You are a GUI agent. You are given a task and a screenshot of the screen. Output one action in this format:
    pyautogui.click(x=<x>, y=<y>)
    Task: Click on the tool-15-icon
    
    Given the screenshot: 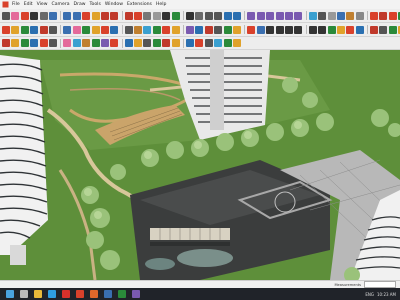 What is the action you would take?
    pyautogui.click(x=147, y=43)
    